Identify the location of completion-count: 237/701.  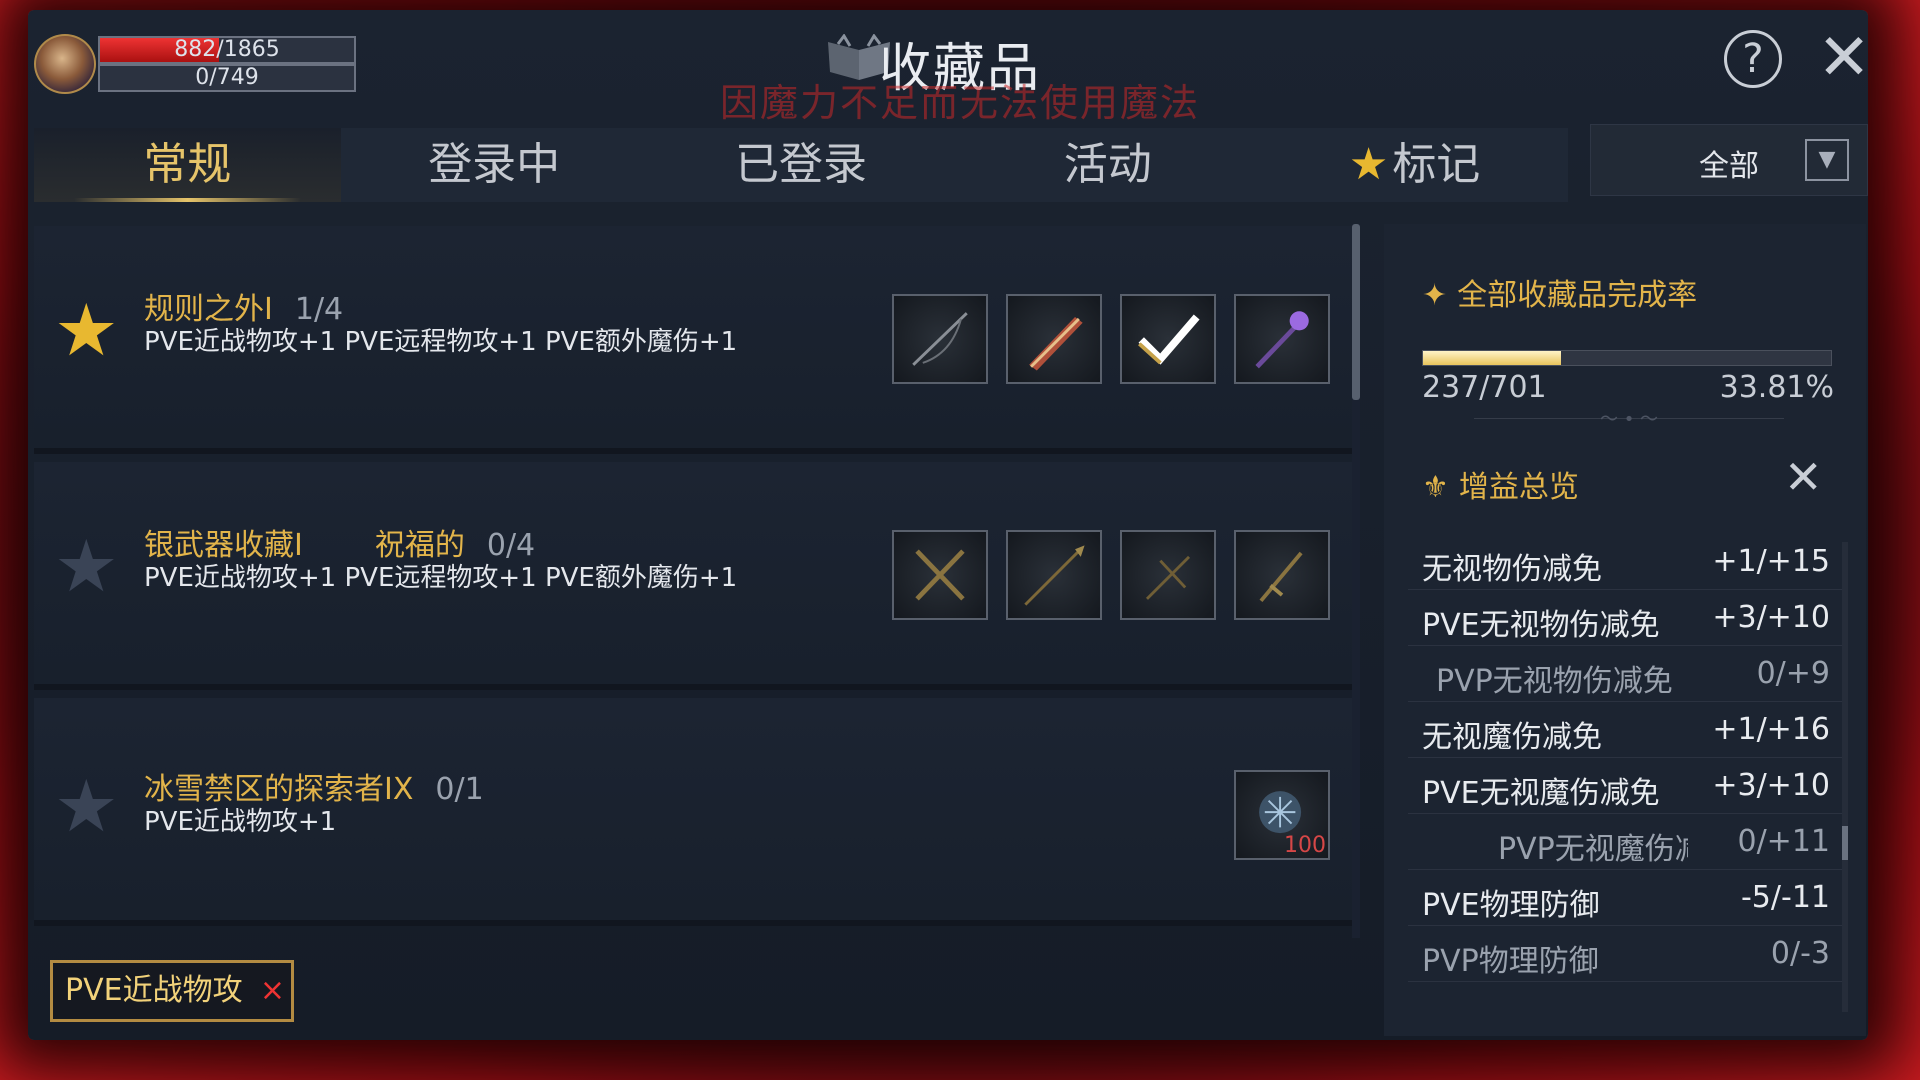
(1484, 387).